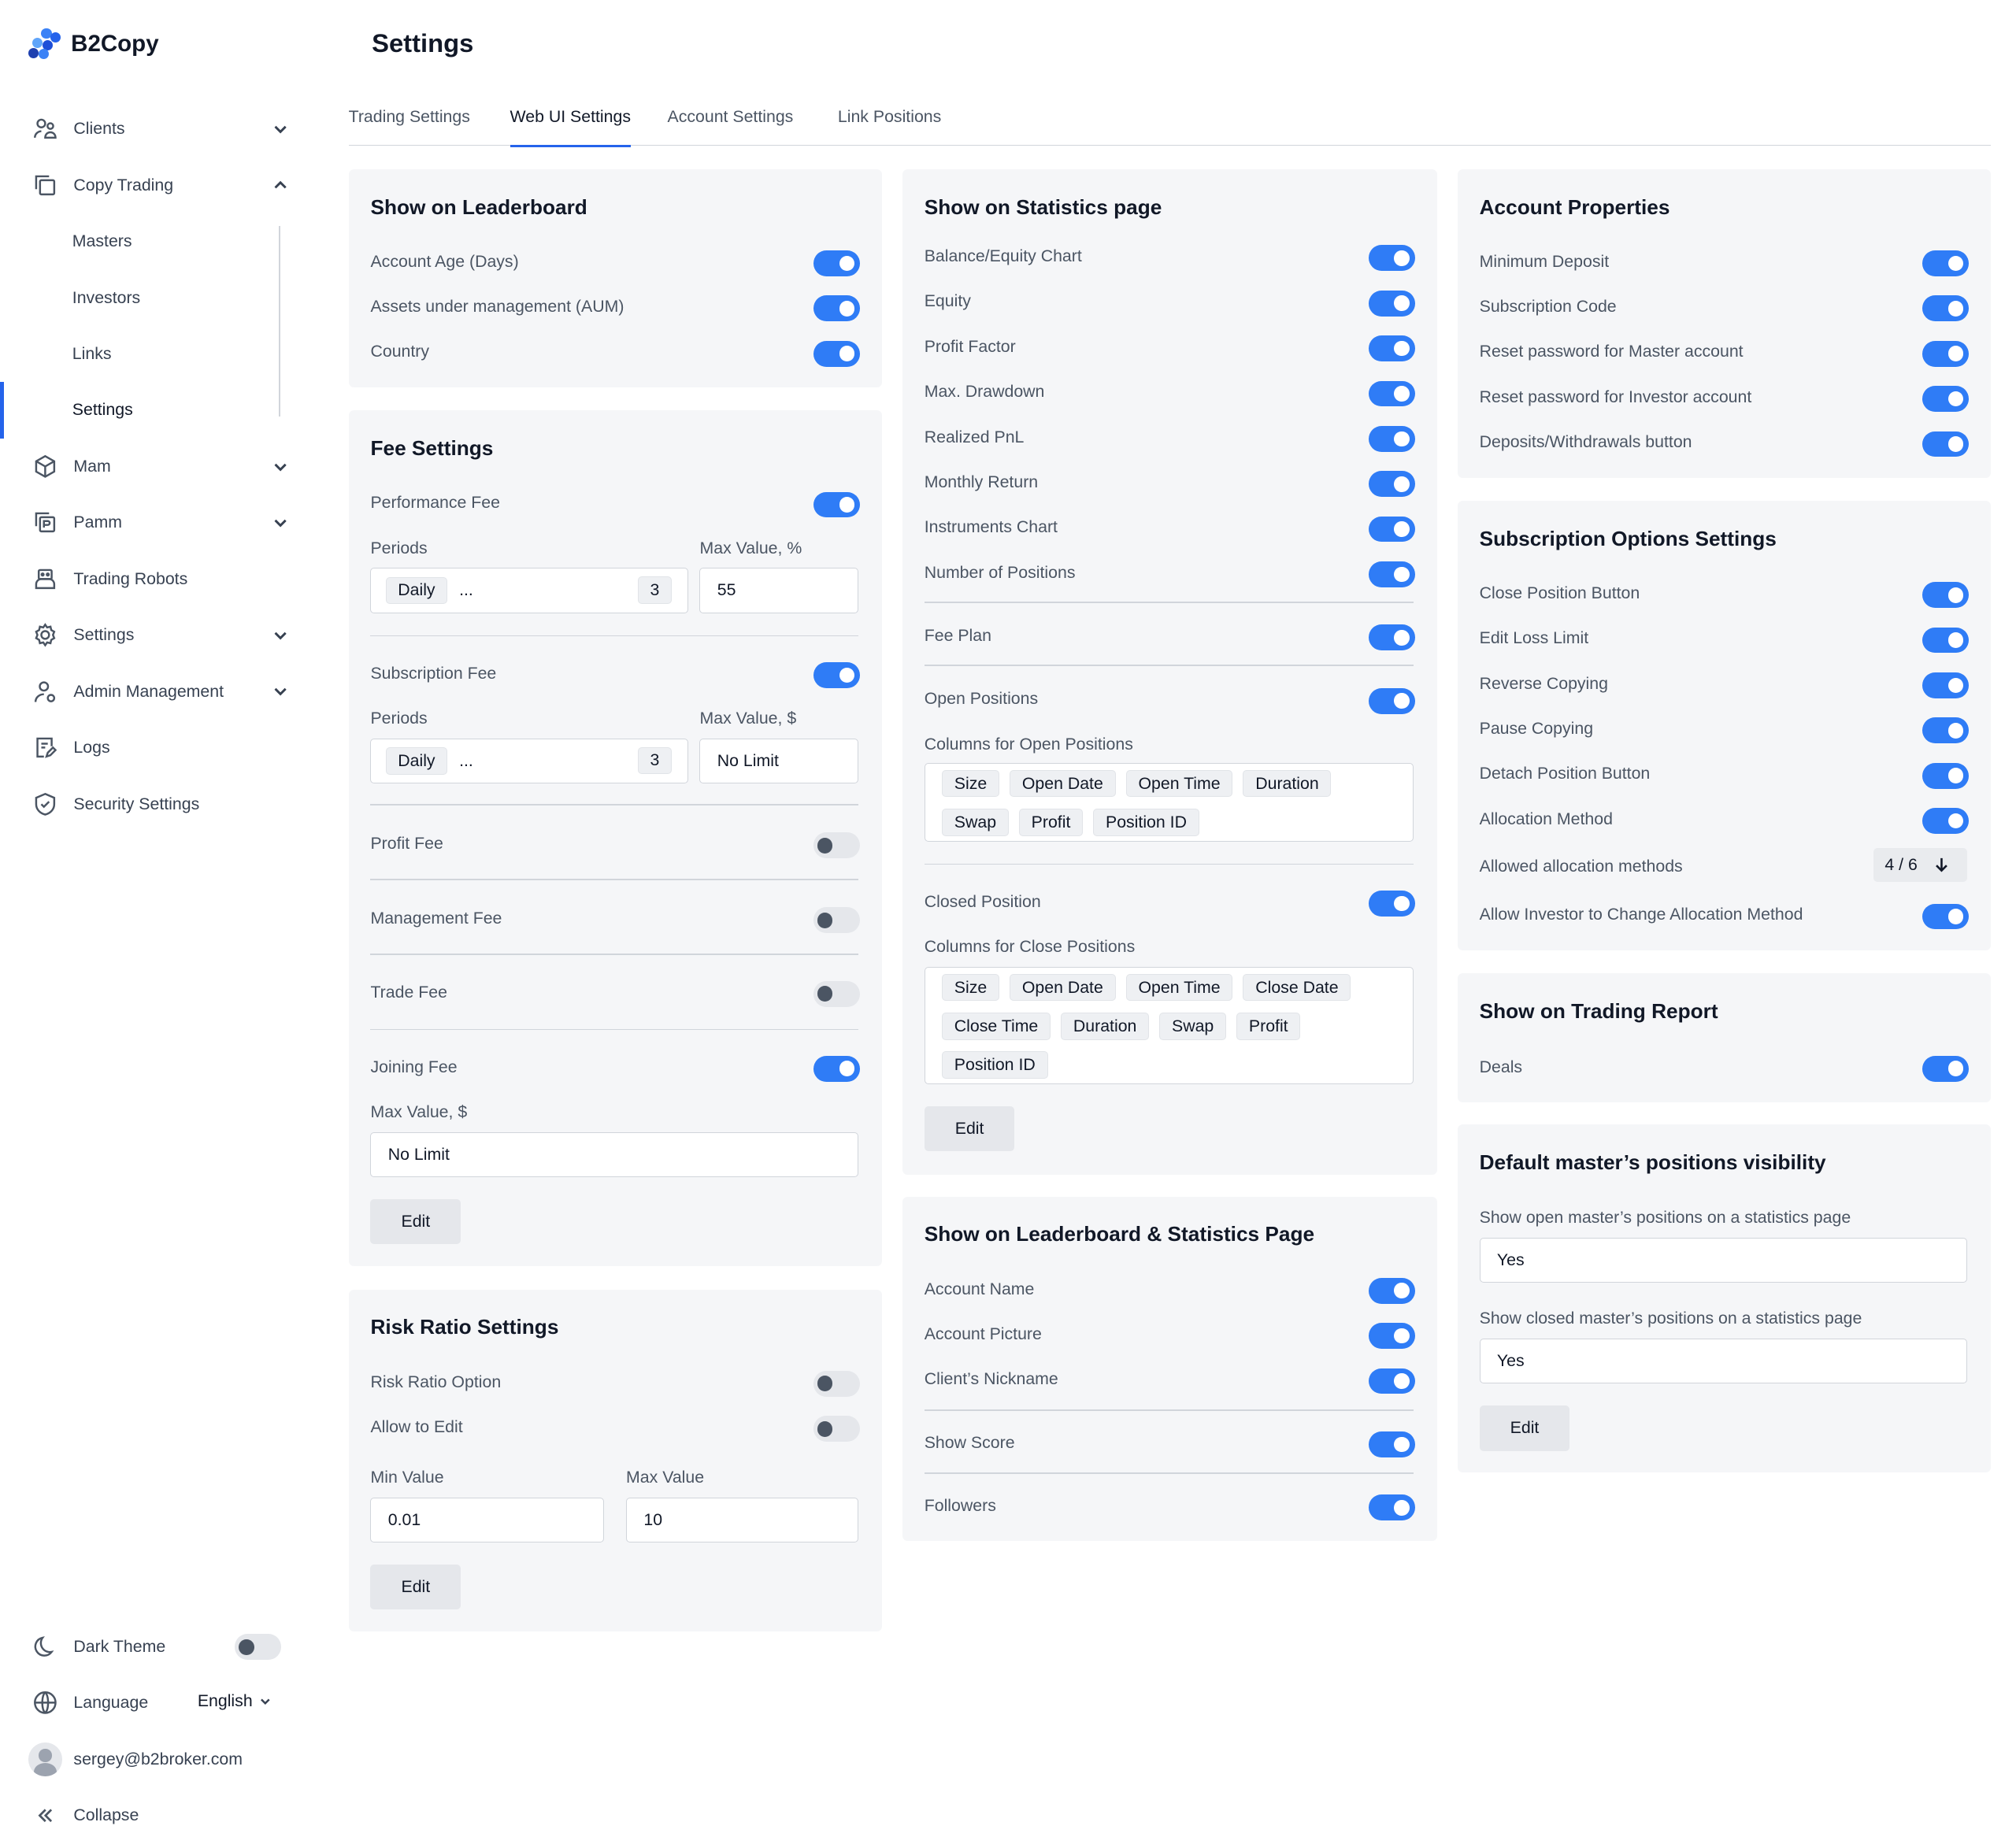 This screenshot has height=1848, width=2016. Describe the element at coordinates (570, 127) in the screenshot. I see `tab-web-ui-settings: Web UI Settings` at that location.